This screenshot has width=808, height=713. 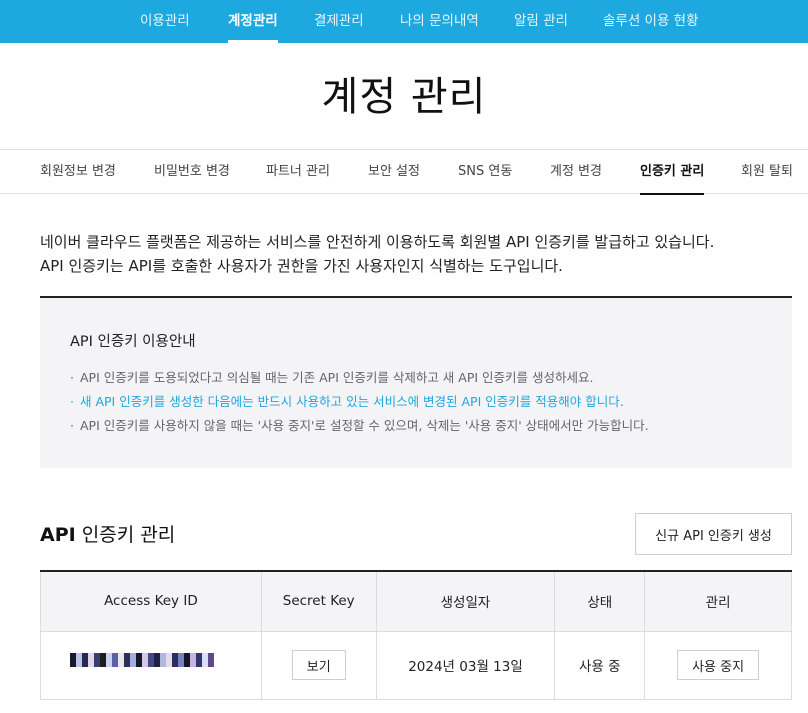 I want to click on tab-partner: 파트너 관리, so click(x=298, y=172).